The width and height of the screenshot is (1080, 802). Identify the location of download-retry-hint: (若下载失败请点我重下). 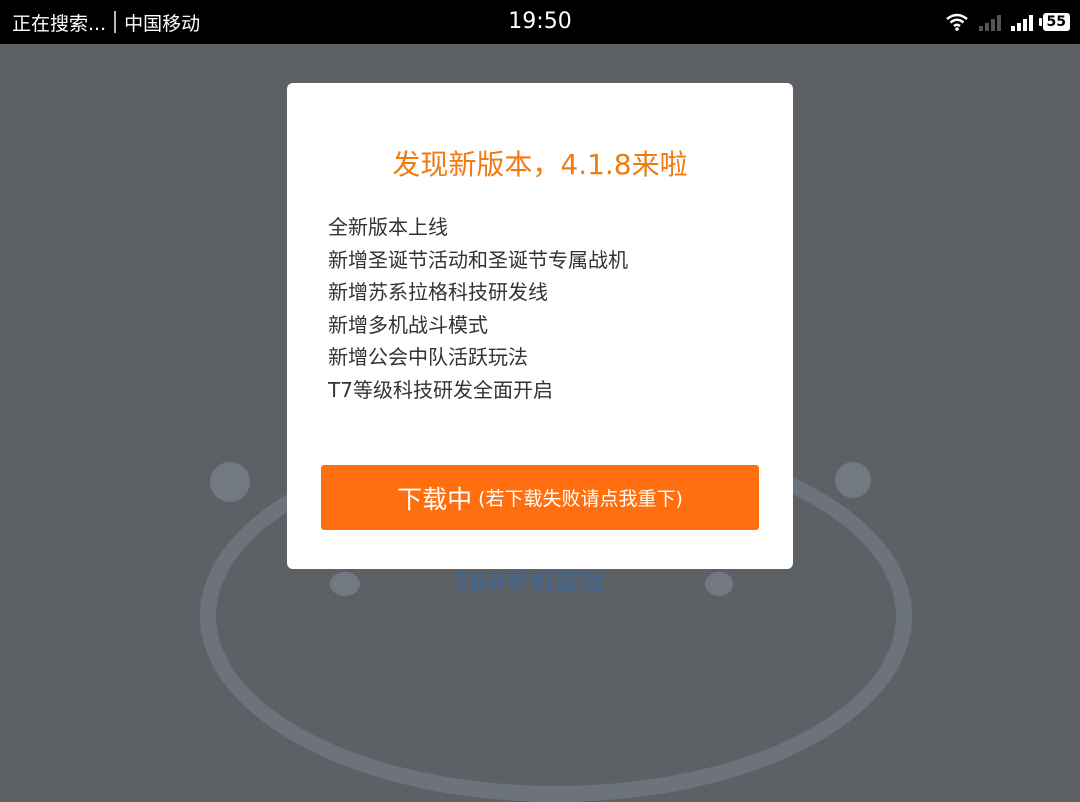
(580, 499).